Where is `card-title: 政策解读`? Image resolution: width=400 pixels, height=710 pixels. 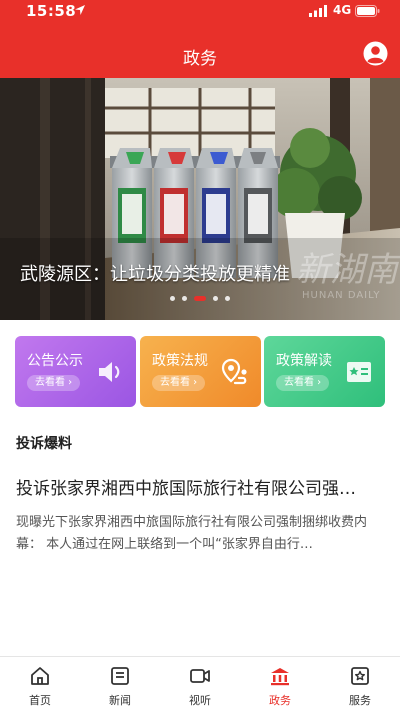
card-title: 政策解读 is located at coordinates (304, 361).